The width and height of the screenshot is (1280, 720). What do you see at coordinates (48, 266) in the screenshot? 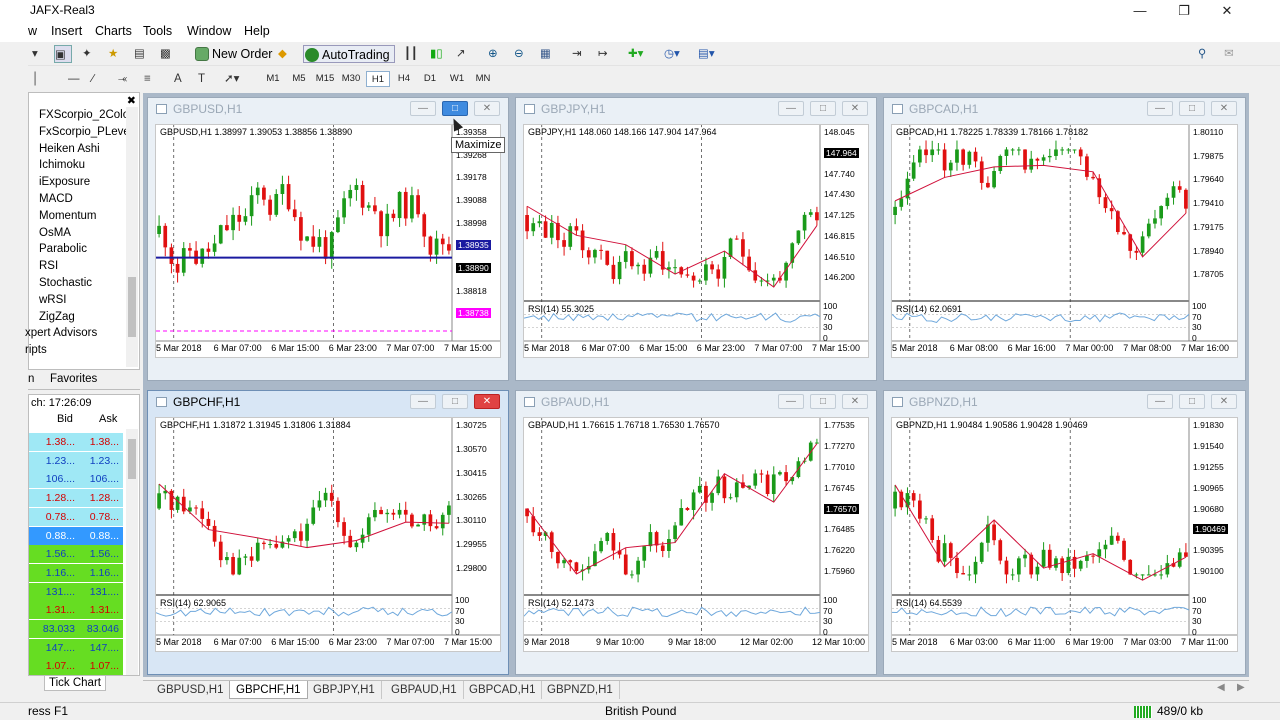
I see `navigator-item: RSI` at bounding box center [48, 266].